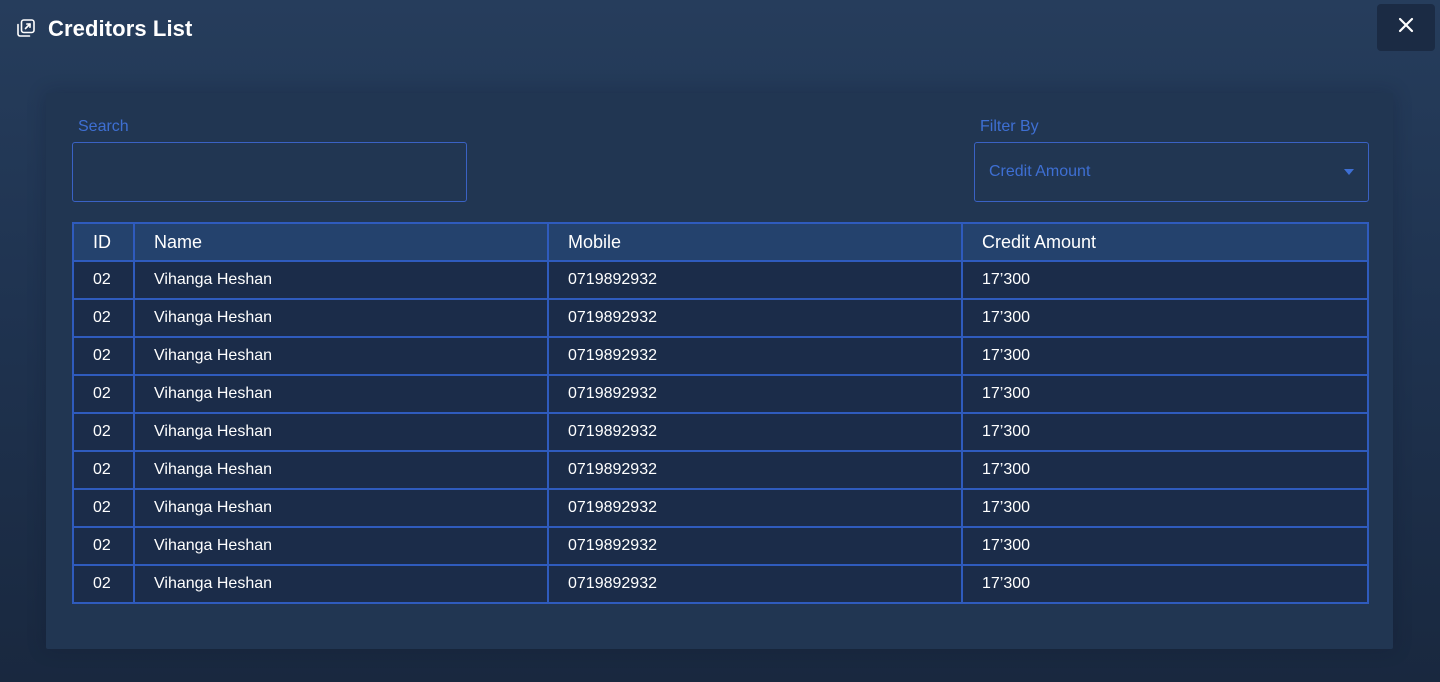 The image size is (1440, 682). I want to click on column-header-credit-amount: Credit Amount, so click(1165, 242).